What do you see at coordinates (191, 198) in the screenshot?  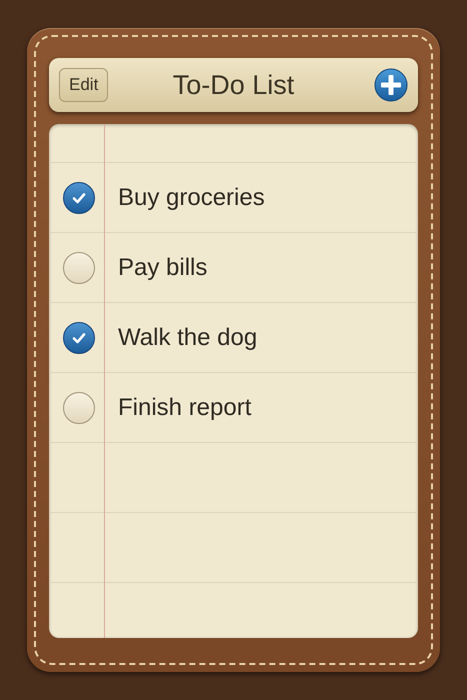 I see `task-label: Buy groceries` at bounding box center [191, 198].